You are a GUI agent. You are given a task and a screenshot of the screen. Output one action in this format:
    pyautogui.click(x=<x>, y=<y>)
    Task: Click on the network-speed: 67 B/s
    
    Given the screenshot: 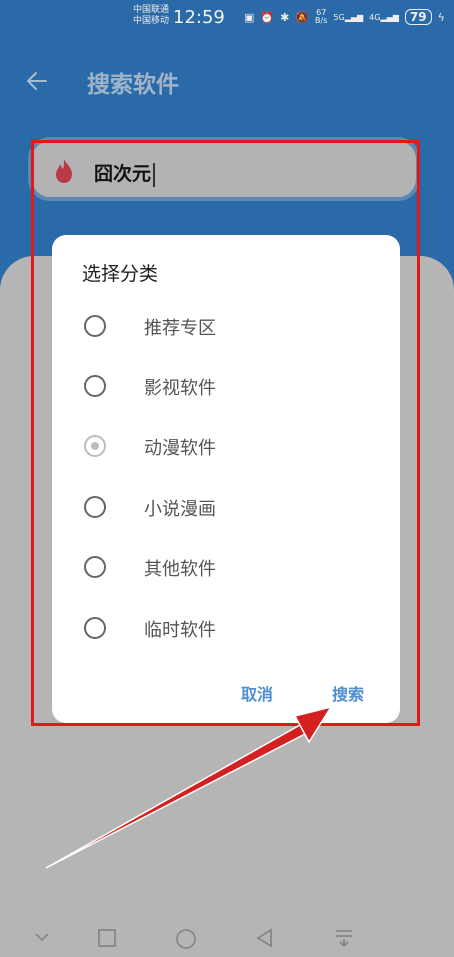 What is the action you would take?
    pyautogui.click(x=321, y=17)
    